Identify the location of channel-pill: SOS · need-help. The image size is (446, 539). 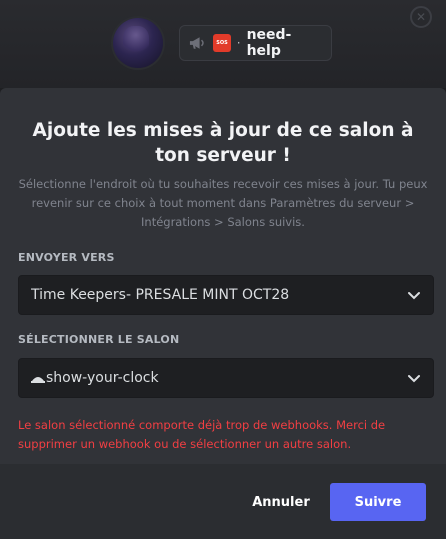
(255, 43).